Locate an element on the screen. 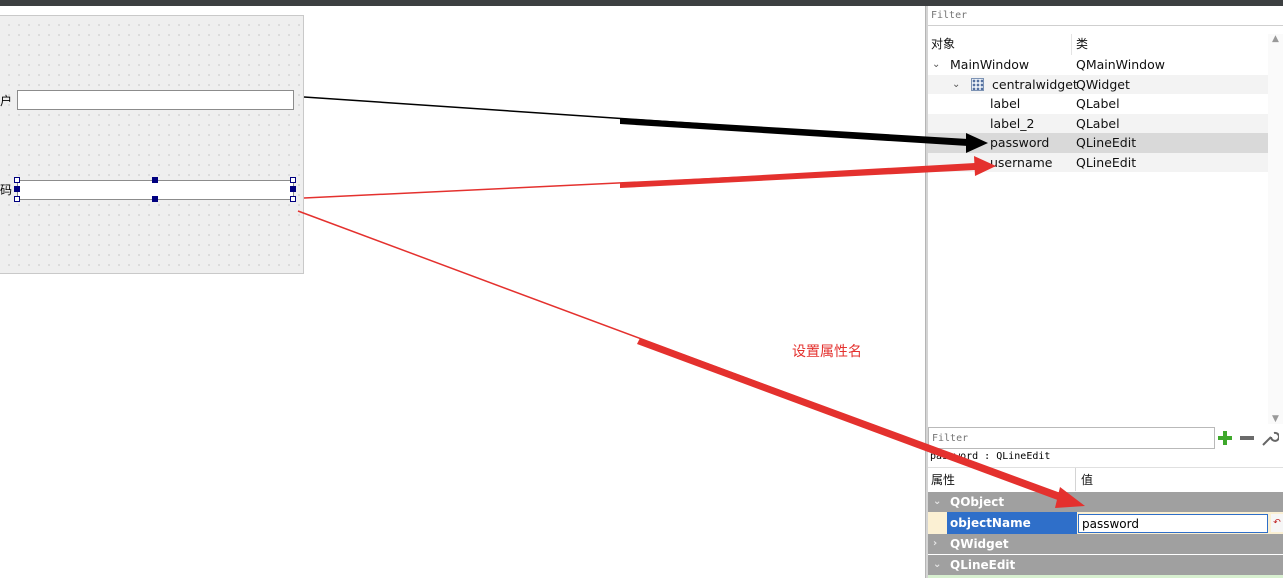 This screenshot has width=1283, height=578. black-arrow-head is located at coordinates (977, 143).